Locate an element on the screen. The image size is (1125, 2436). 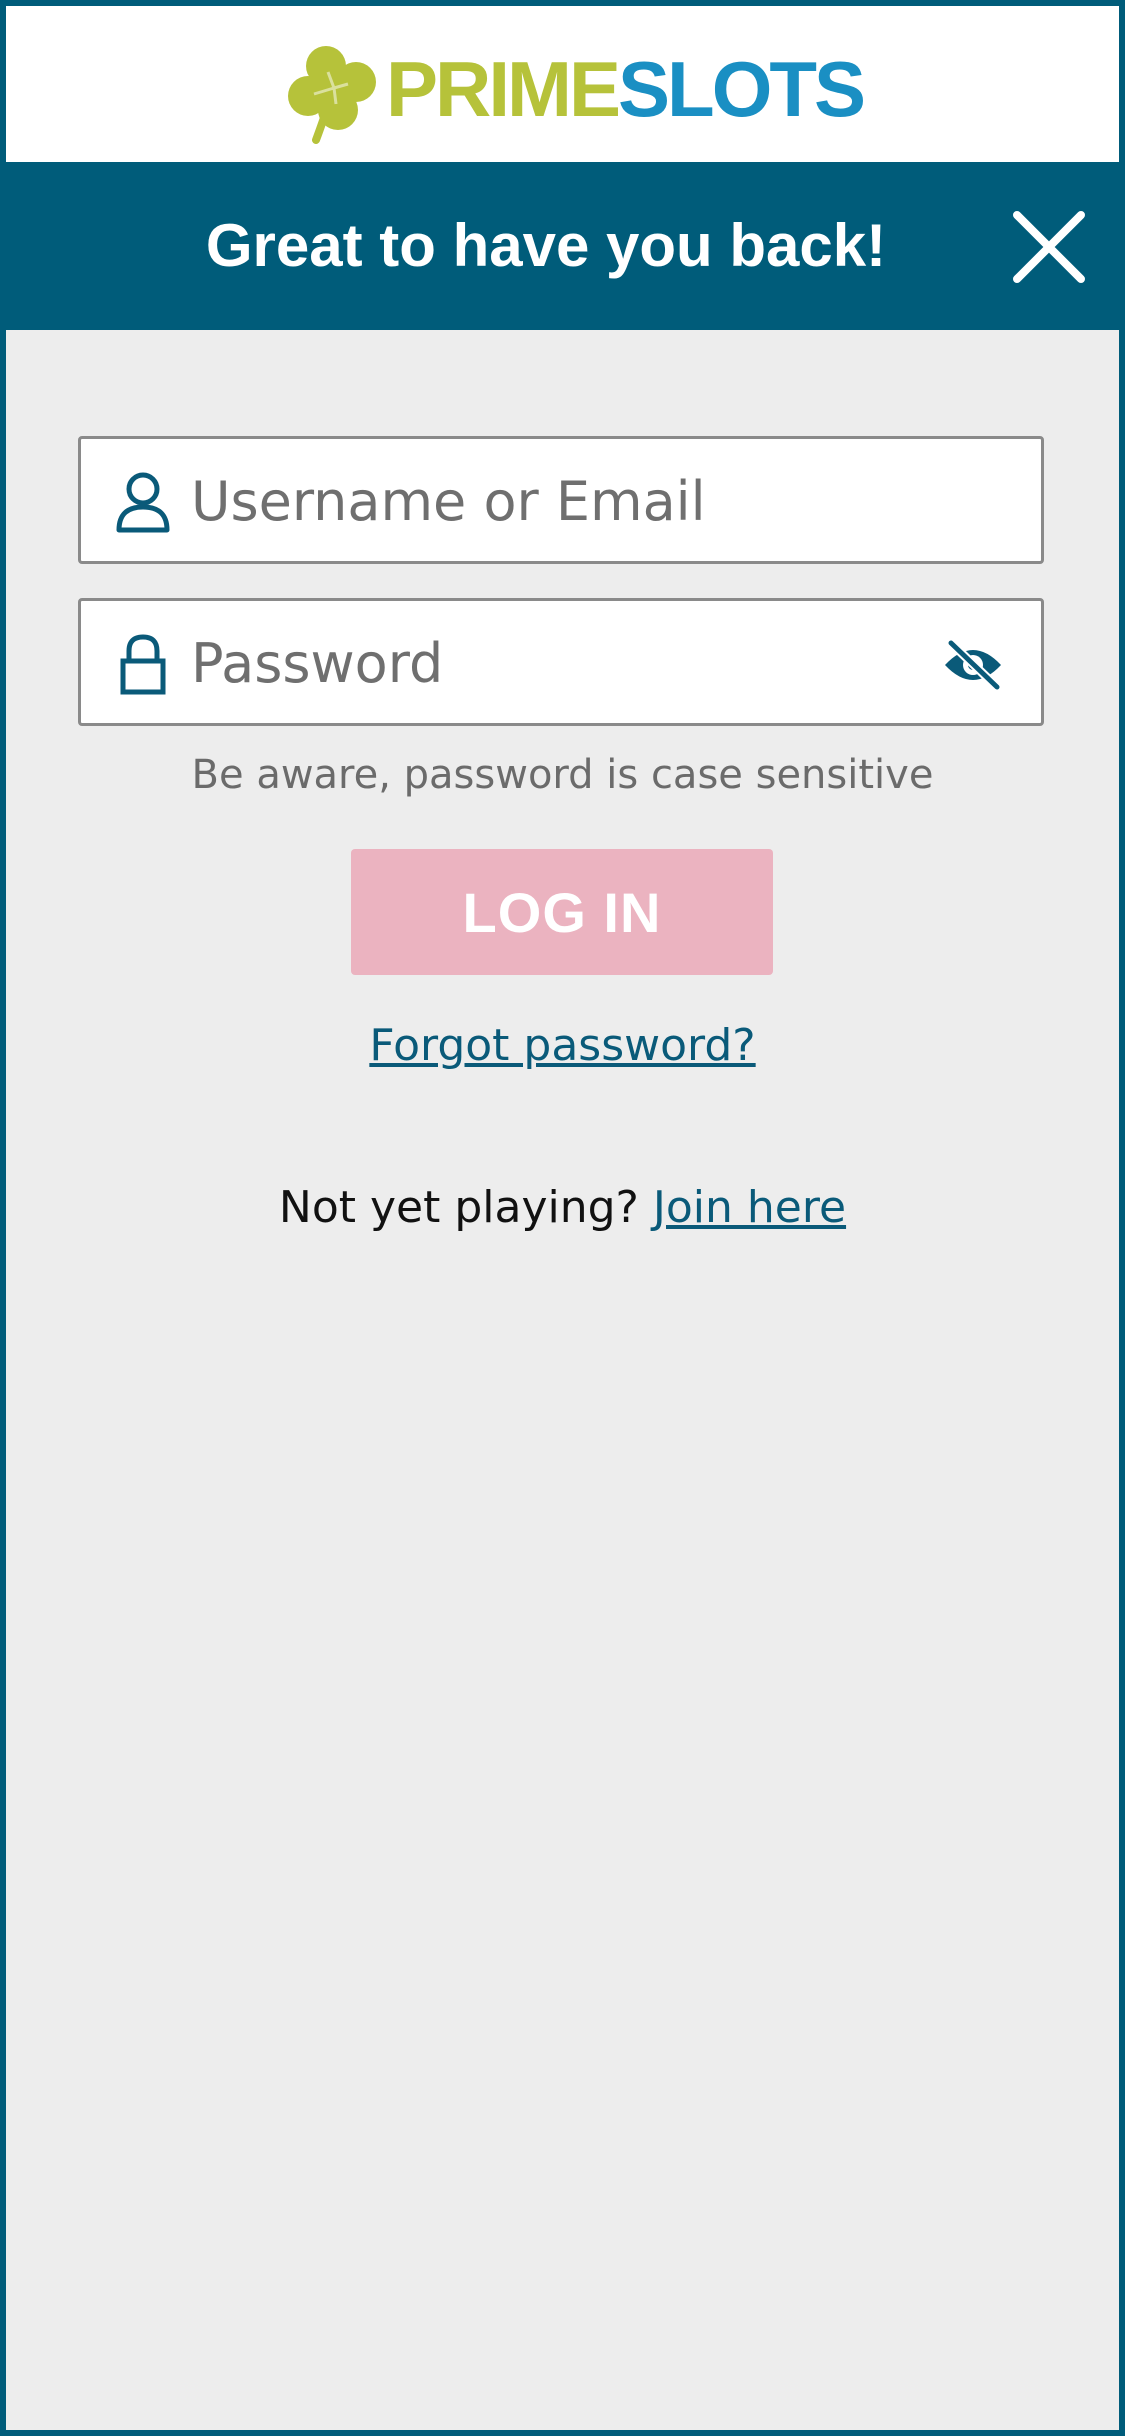
login-button: LOG IN is located at coordinates (562, 912).